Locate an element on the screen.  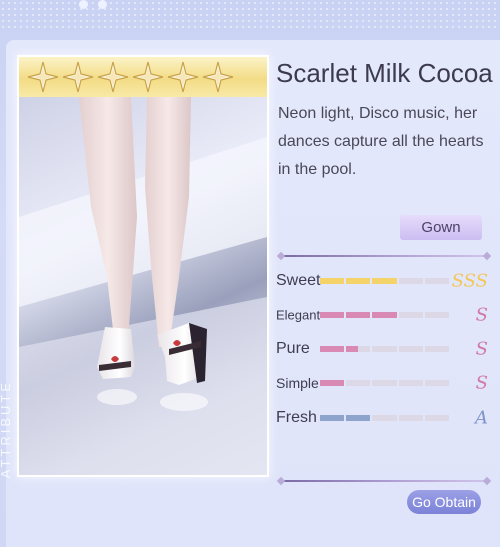
attribute-label: Sweet is located at coordinates (298, 280).